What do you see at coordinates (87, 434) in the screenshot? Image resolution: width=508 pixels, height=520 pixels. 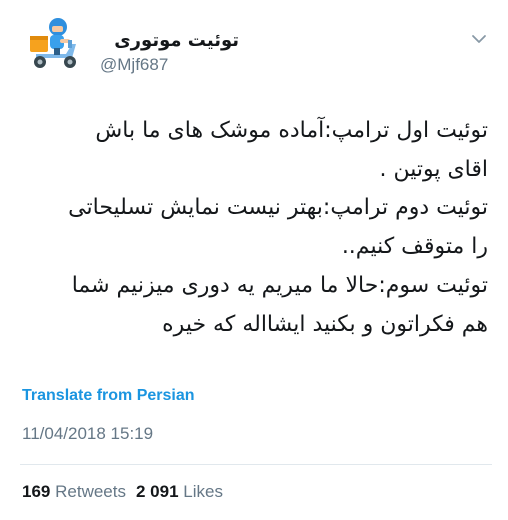 I see `timestamp: 11/04/2018 15:19` at bounding box center [87, 434].